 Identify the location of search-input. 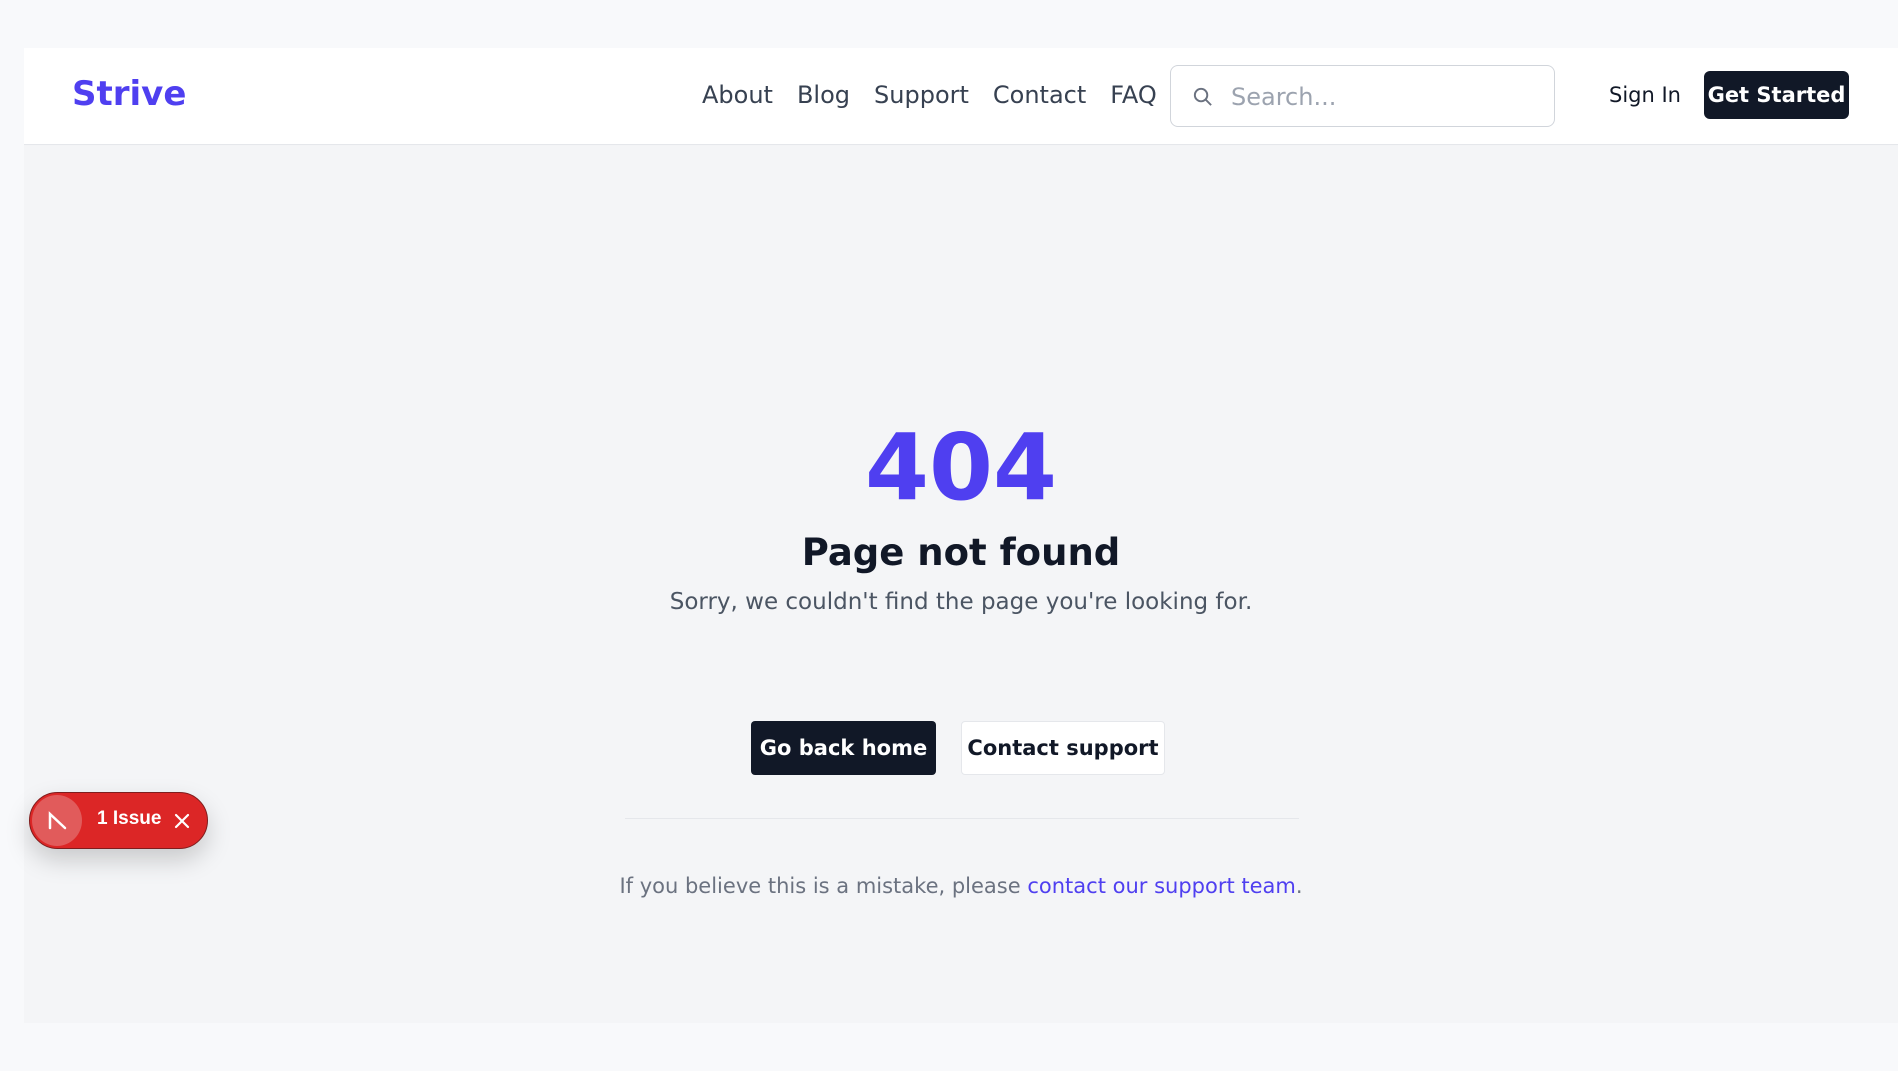
(1381, 97).